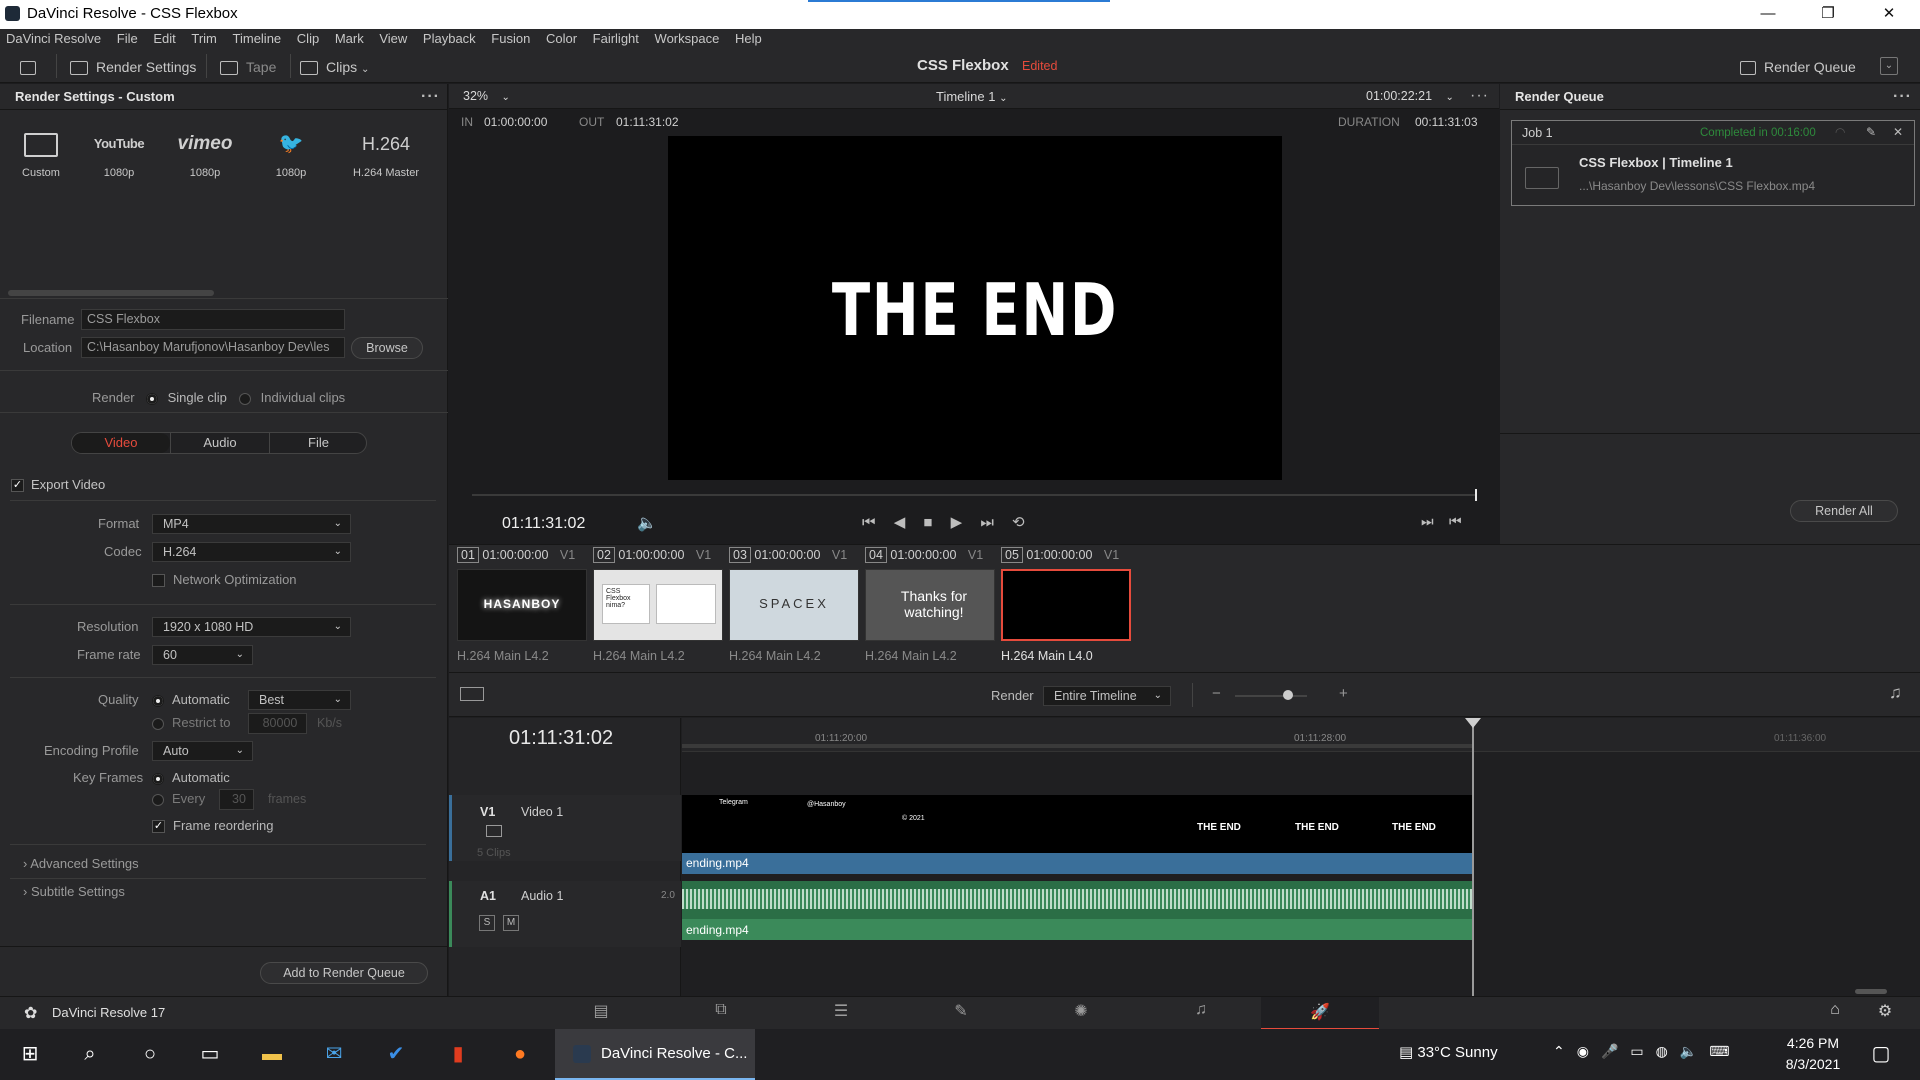  What do you see at coordinates (1835, 1012) in the screenshot?
I see `home-icon: ⌂` at bounding box center [1835, 1012].